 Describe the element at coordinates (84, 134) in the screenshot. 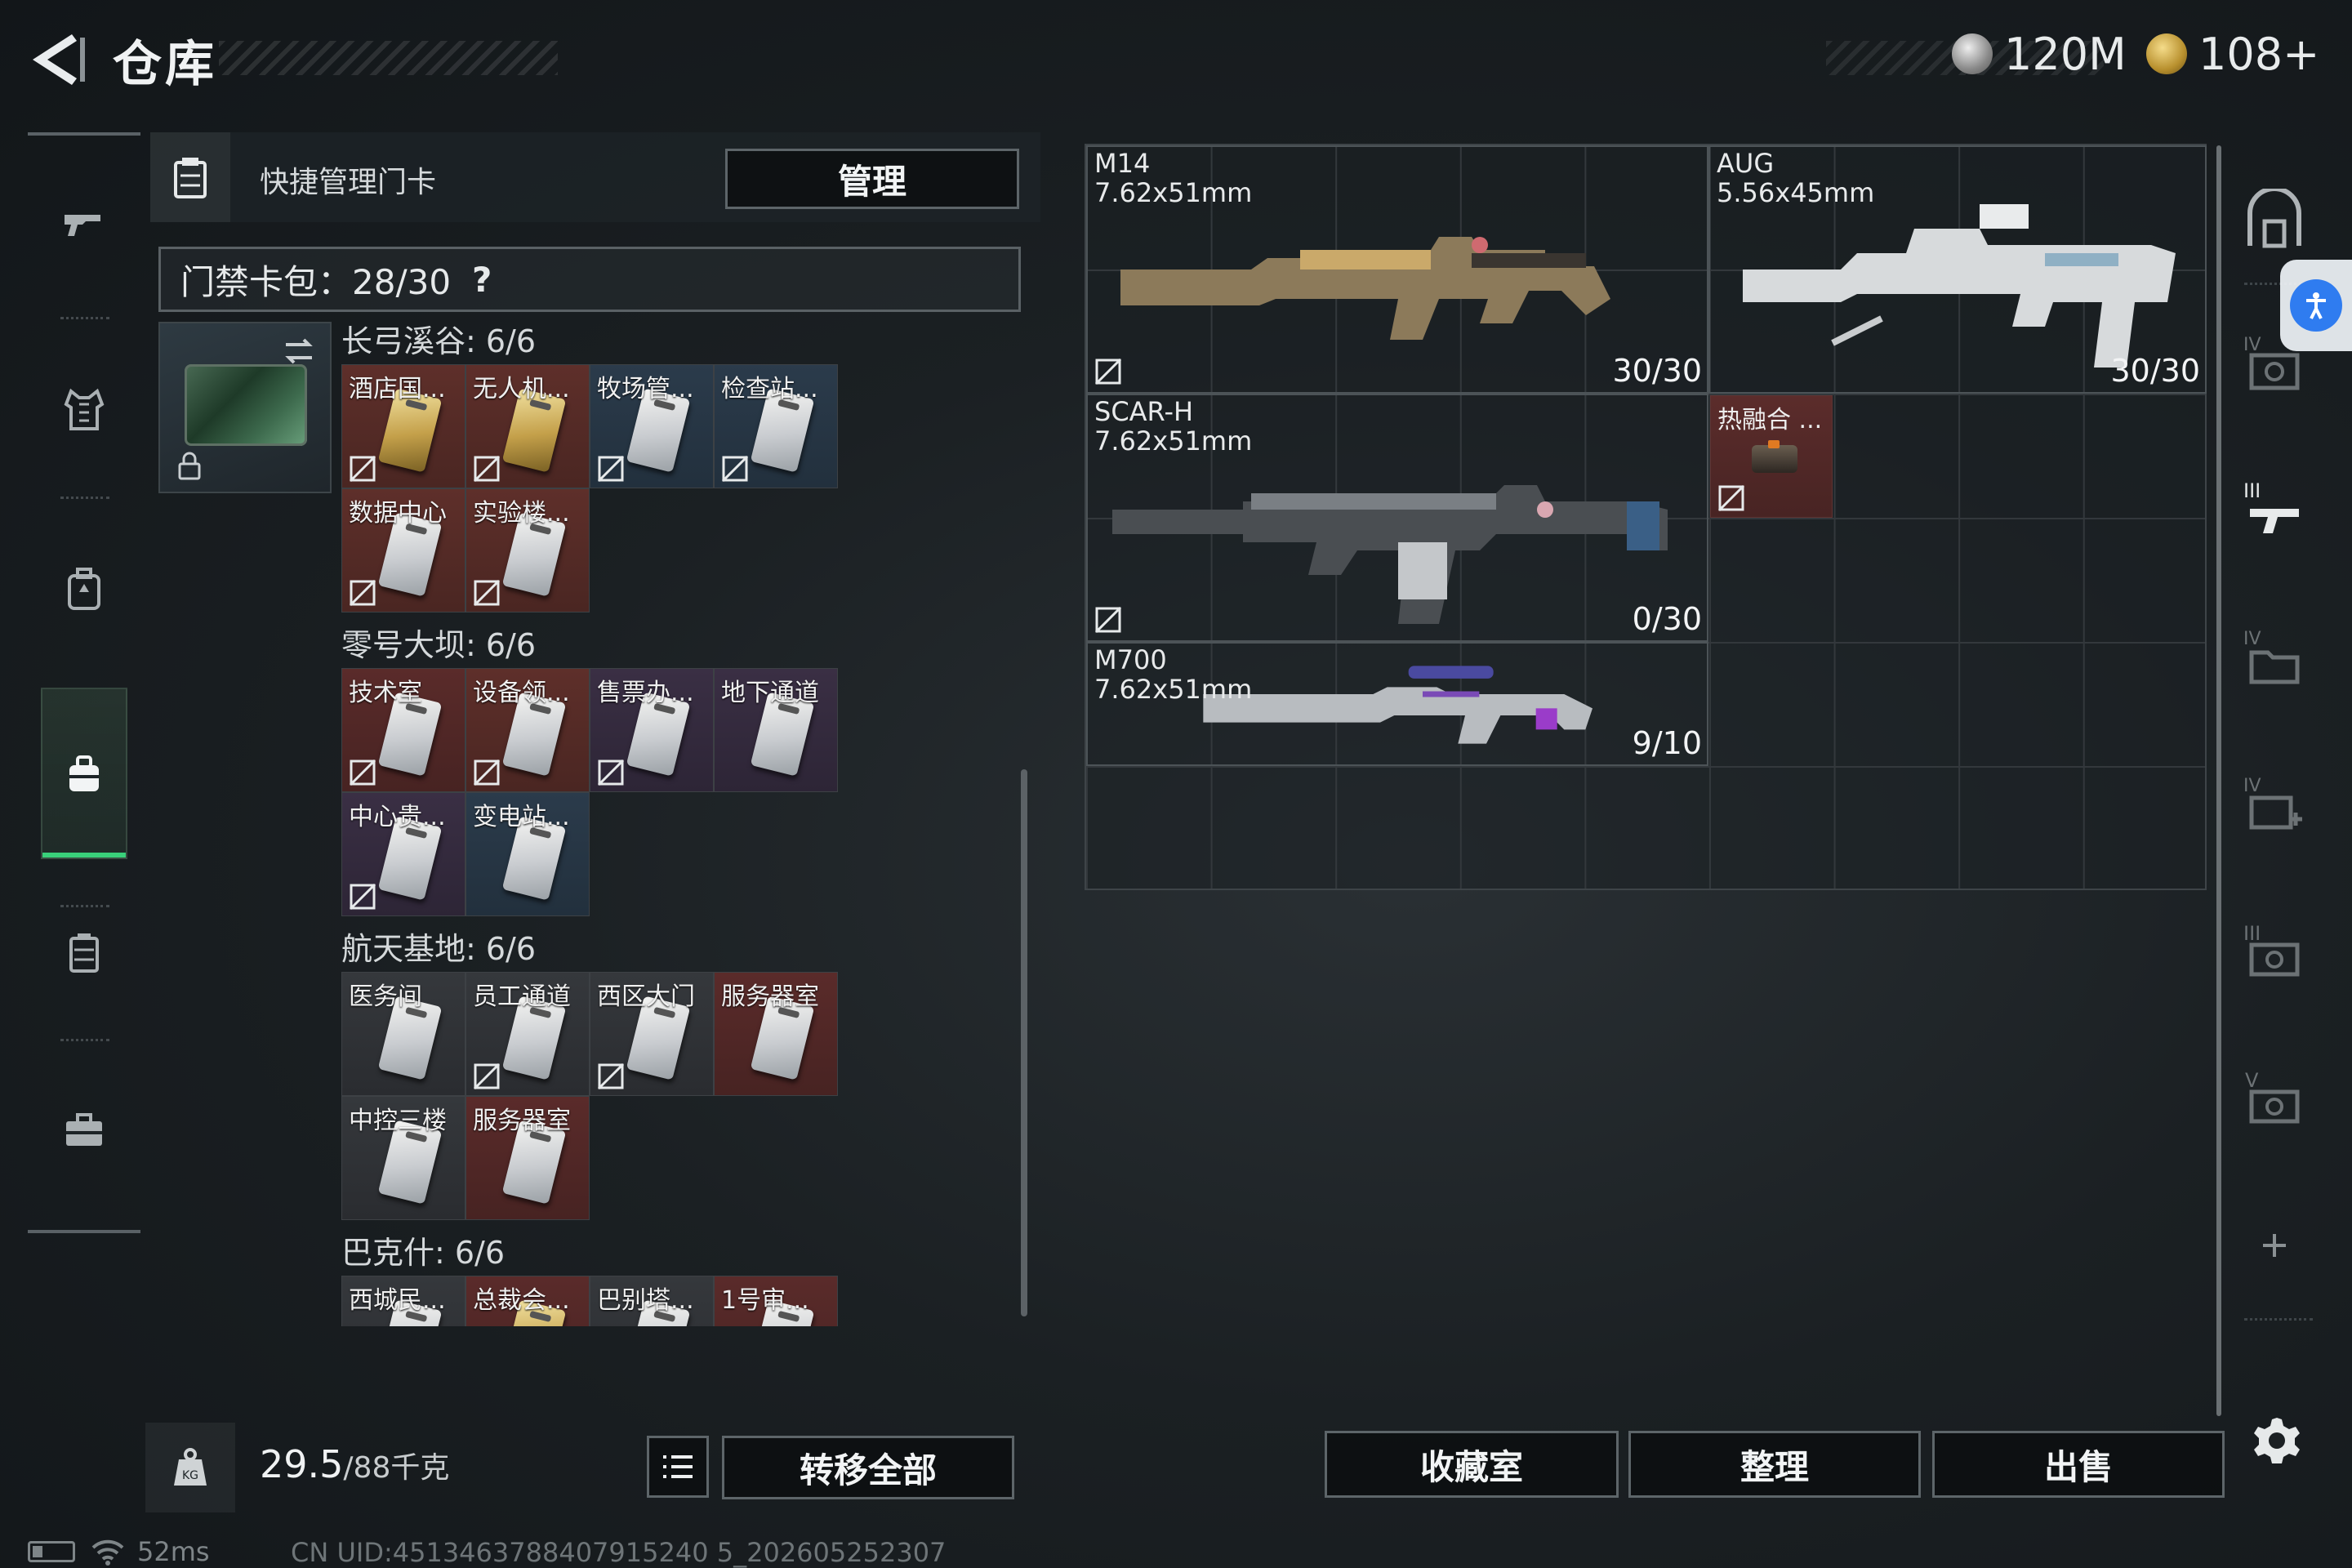

I see `nav-top-line` at that location.